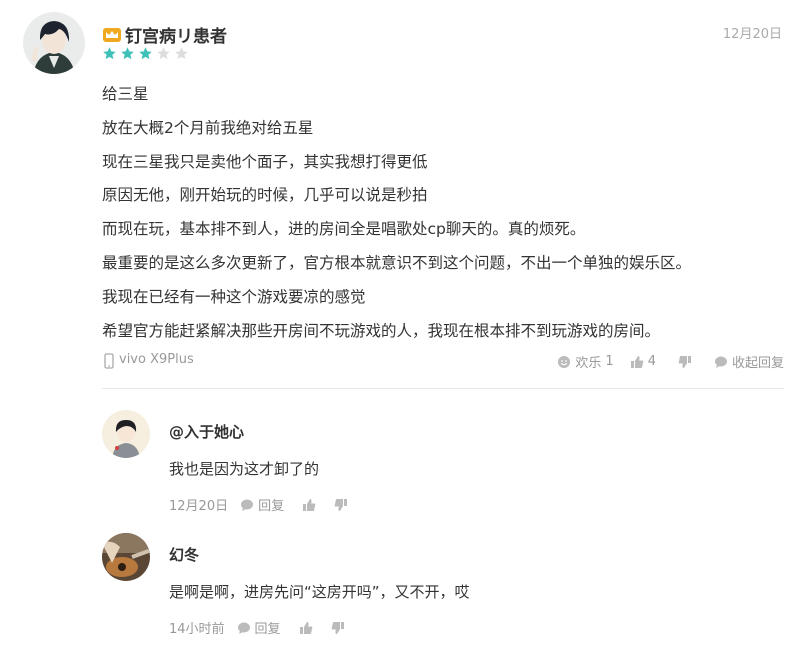 Image resolution: width=794 pixels, height=651 pixels. Describe the element at coordinates (651, 361) in the screenshot. I see `thumbs-up-count: 4` at that location.